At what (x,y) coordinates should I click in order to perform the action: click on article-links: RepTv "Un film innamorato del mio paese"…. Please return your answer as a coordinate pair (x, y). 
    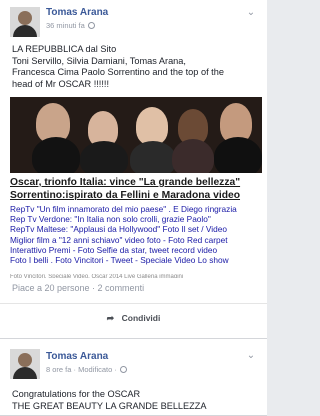
    Looking at the image, I should click on (136, 234).